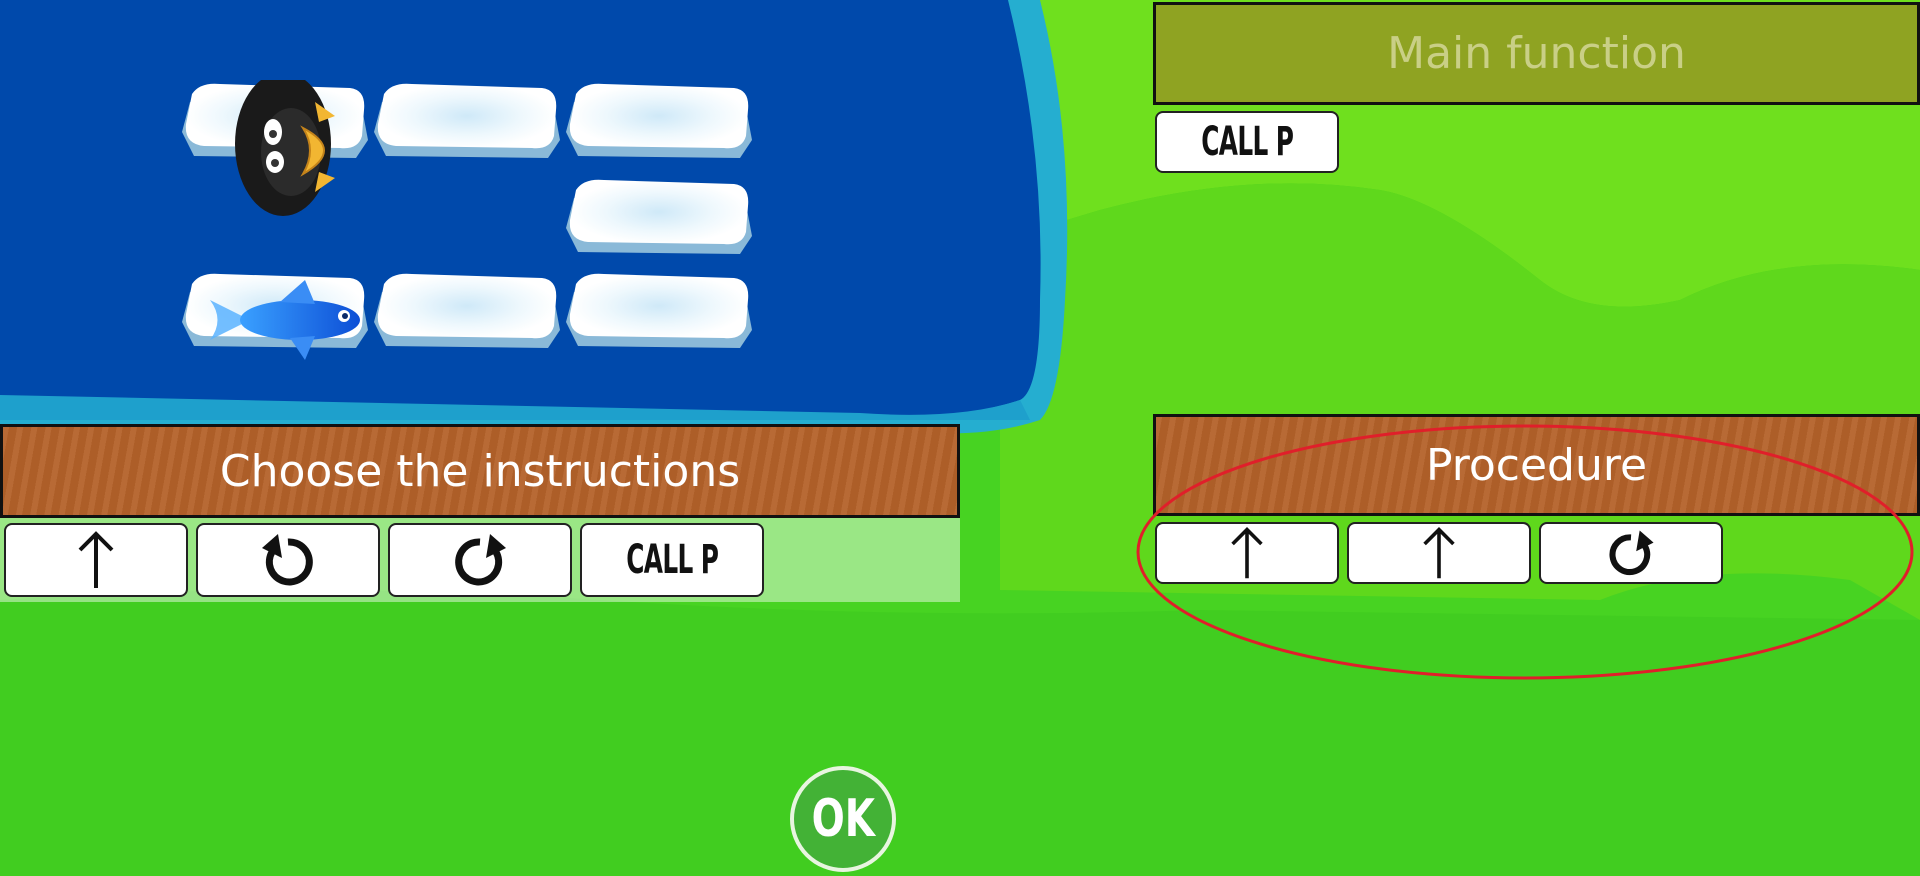  I want to click on instructions-header: Choose the instructions, so click(480, 471).